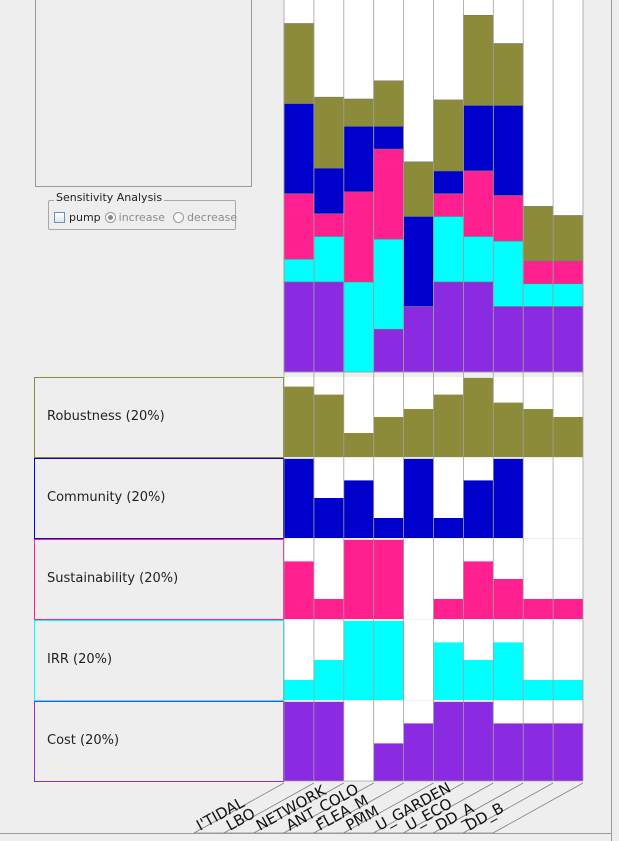  I want to click on label-divider, so click(538, 808).